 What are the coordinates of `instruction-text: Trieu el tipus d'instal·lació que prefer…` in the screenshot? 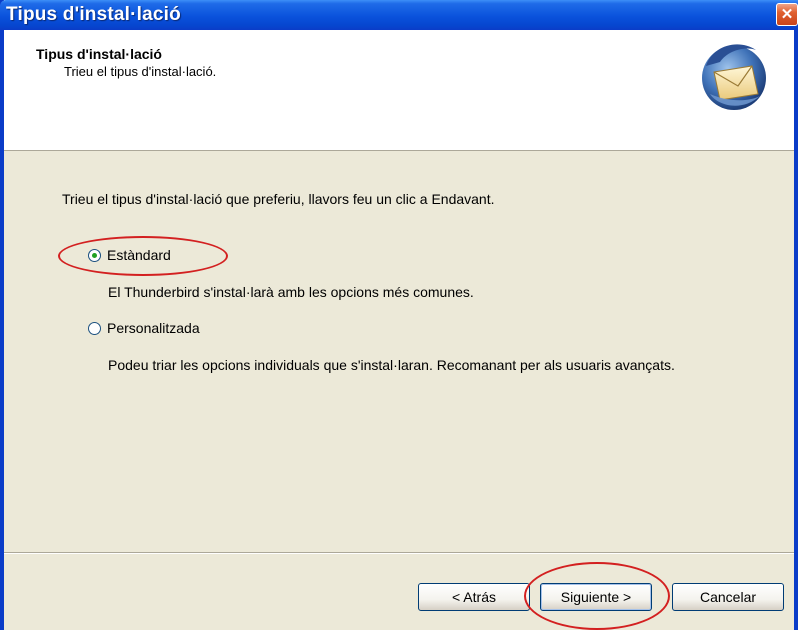 It's located at (278, 199).